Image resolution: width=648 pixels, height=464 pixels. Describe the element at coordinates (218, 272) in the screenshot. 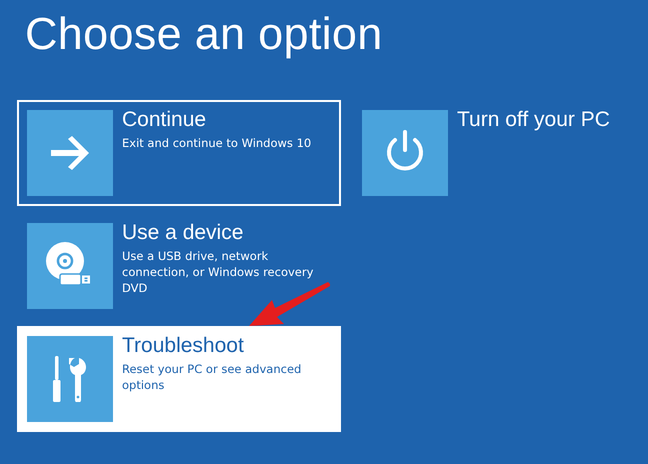

I see `option-description: Use a USB drive, network connection, or Windows recovery DVD` at that location.